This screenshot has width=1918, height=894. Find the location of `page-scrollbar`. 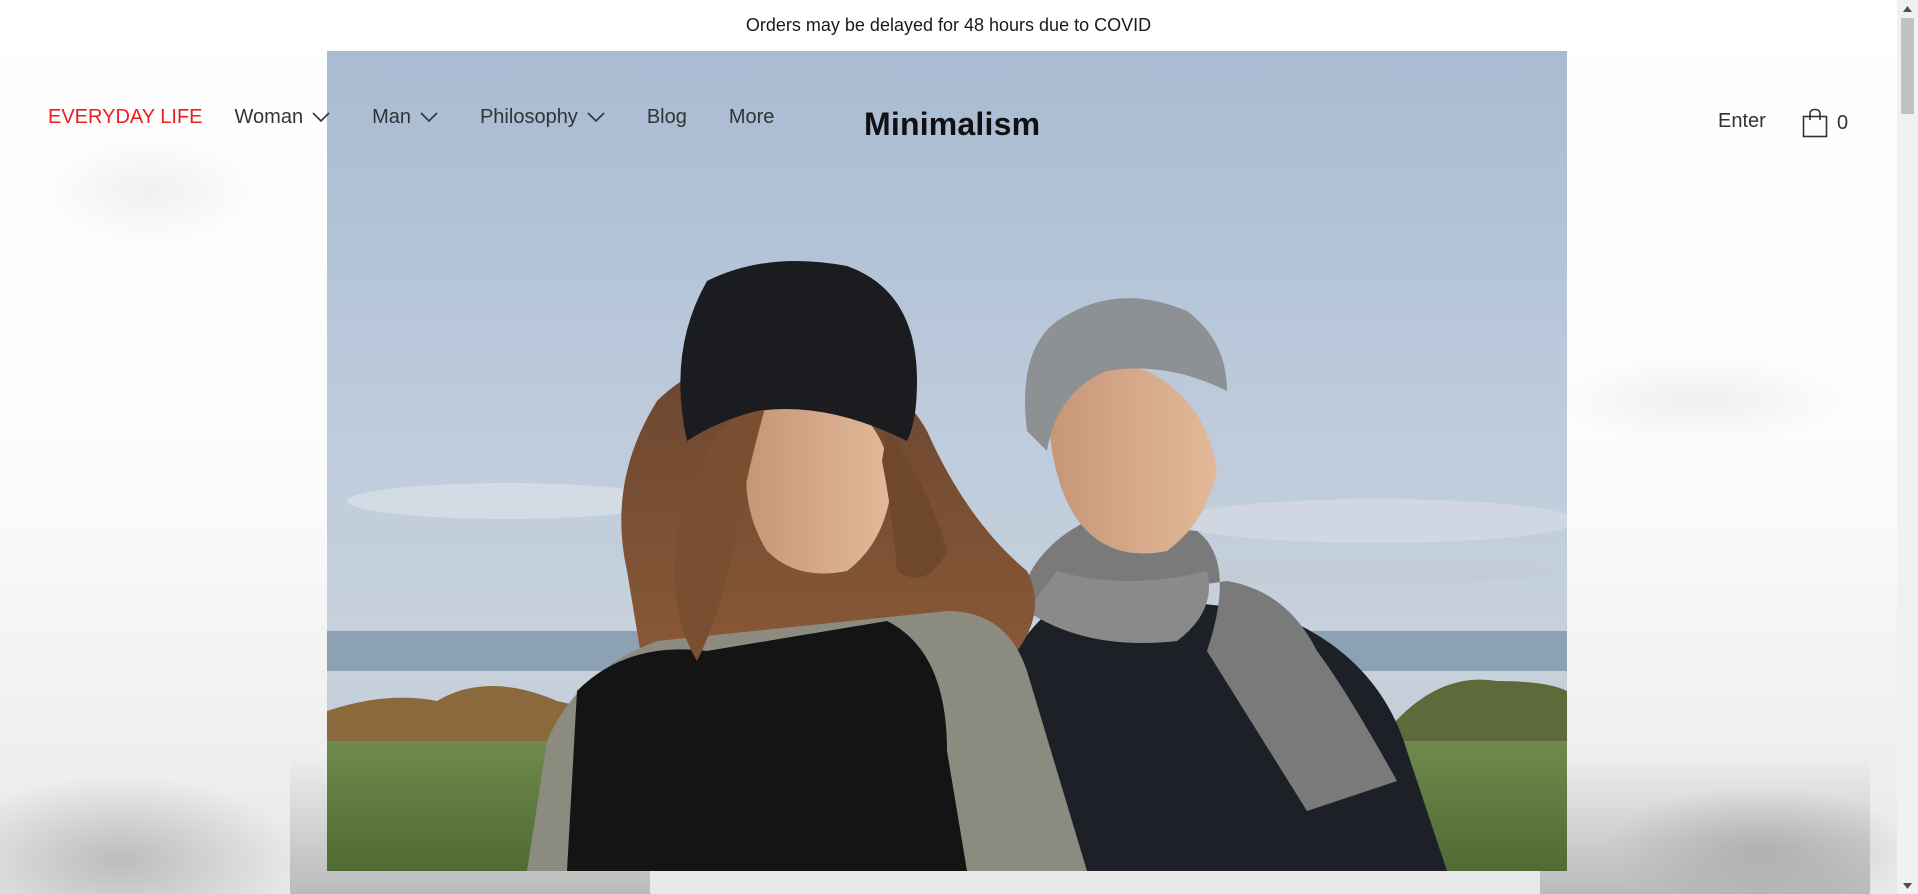

page-scrollbar is located at coordinates (1907, 447).